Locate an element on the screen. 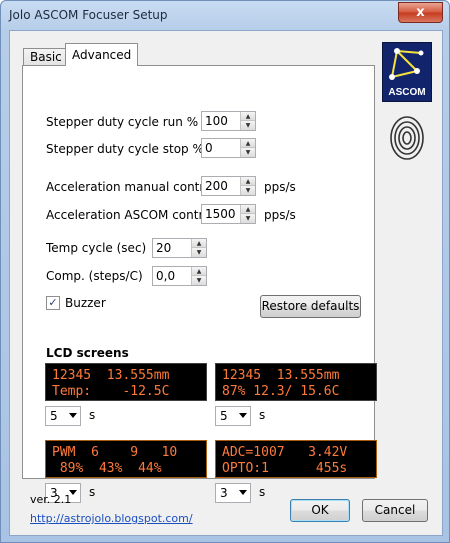 Image resolution: width=450 pixels, height=543 pixels. duty-stop-value: 0 is located at coordinates (209, 148).